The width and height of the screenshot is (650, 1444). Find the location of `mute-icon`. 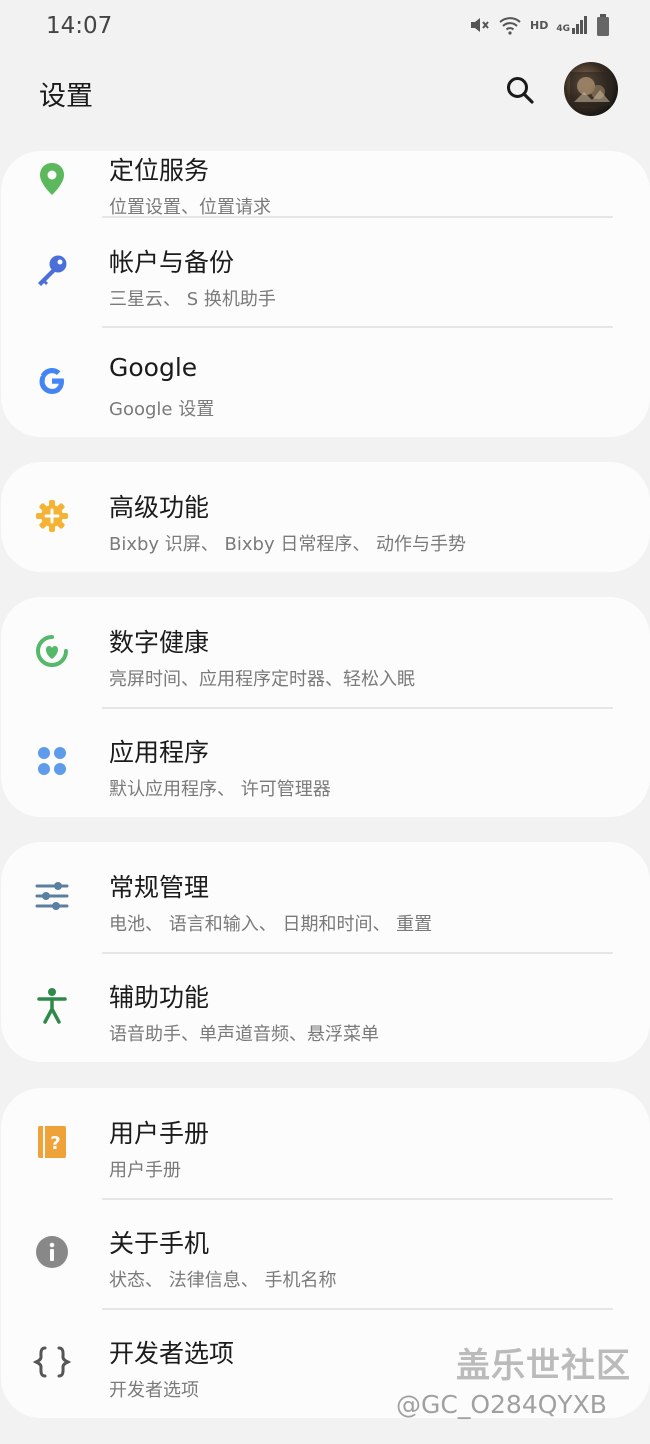

mute-icon is located at coordinates (480, 25).